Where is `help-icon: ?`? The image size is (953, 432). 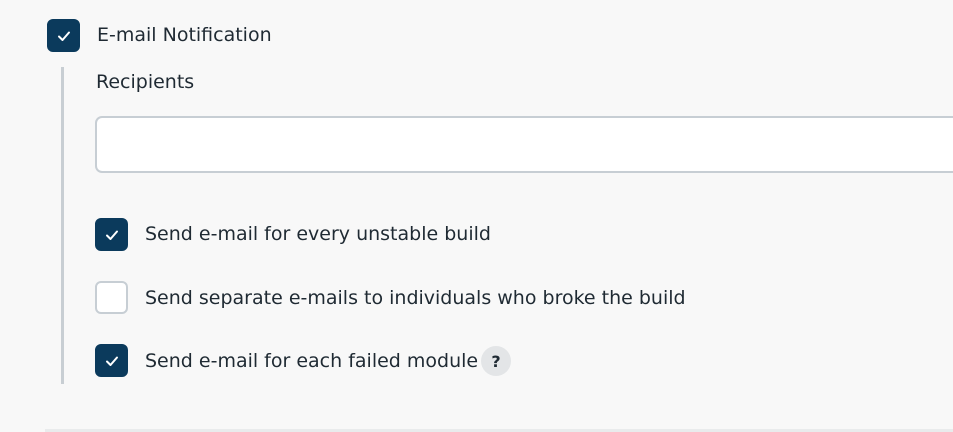 help-icon: ? is located at coordinates (496, 361).